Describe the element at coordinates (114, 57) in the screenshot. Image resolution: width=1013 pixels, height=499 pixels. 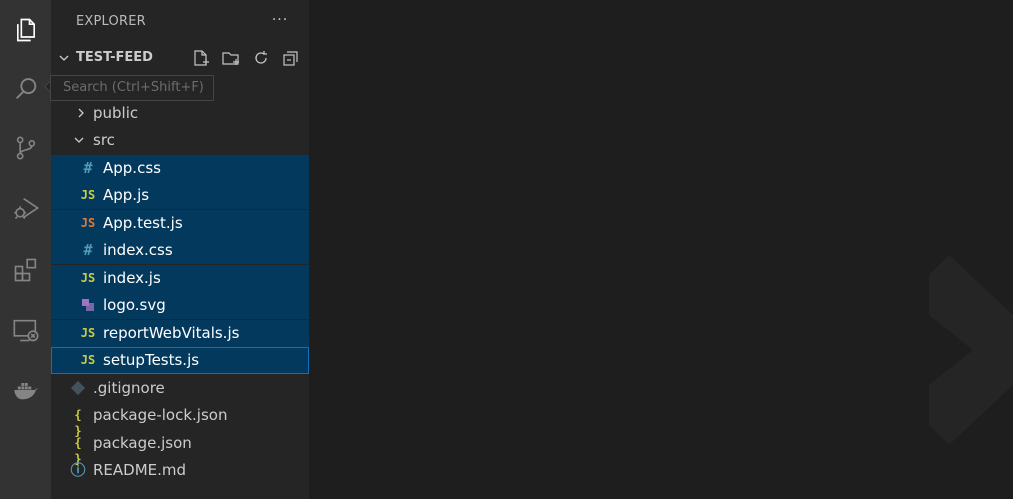
I see `workspace-title: TEST-FEED` at that location.